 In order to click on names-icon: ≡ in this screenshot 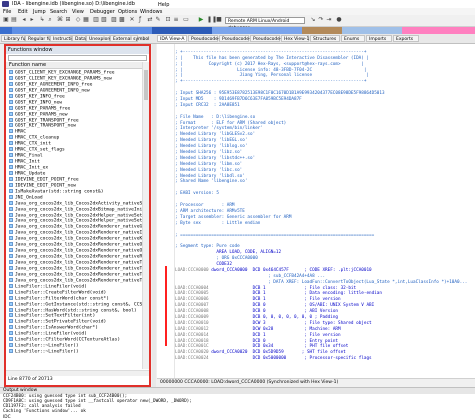, I will do `click(176, 20)`.